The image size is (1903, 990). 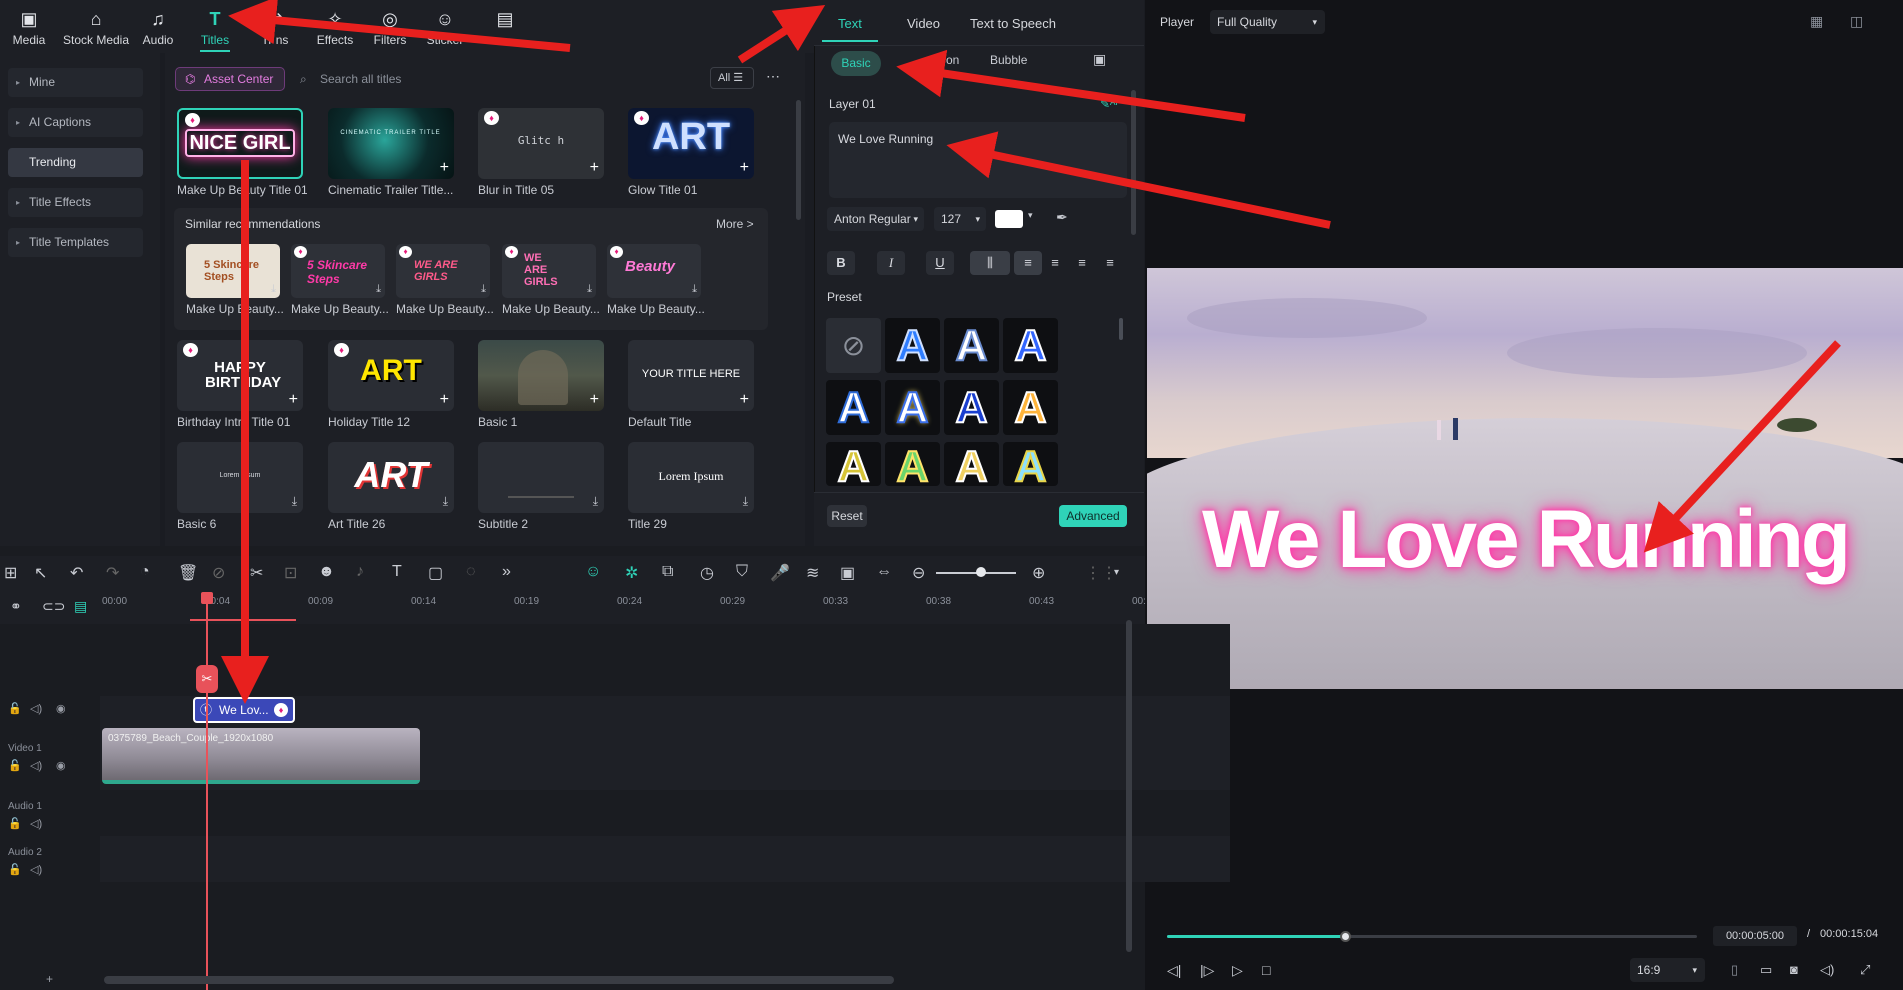 What do you see at coordinates (631, 573) in the screenshot?
I see `auto-ripple-icon: ✲` at bounding box center [631, 573].